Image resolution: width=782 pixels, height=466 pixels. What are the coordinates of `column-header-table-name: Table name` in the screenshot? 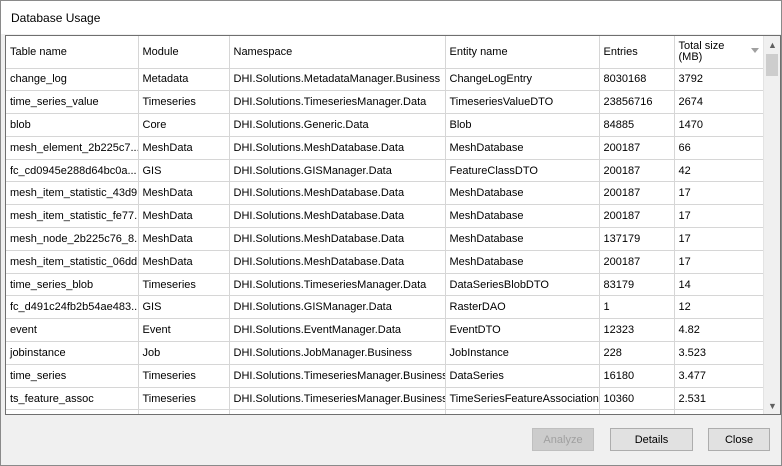 It's located at (72, 52).